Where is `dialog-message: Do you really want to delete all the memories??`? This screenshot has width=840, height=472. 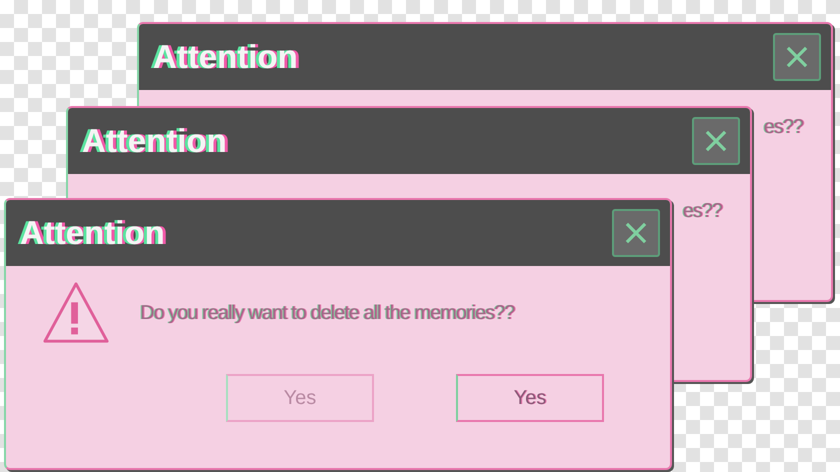
dialog-message: Do you really want to delete all the memories?? is located at coordinates (327, 313).